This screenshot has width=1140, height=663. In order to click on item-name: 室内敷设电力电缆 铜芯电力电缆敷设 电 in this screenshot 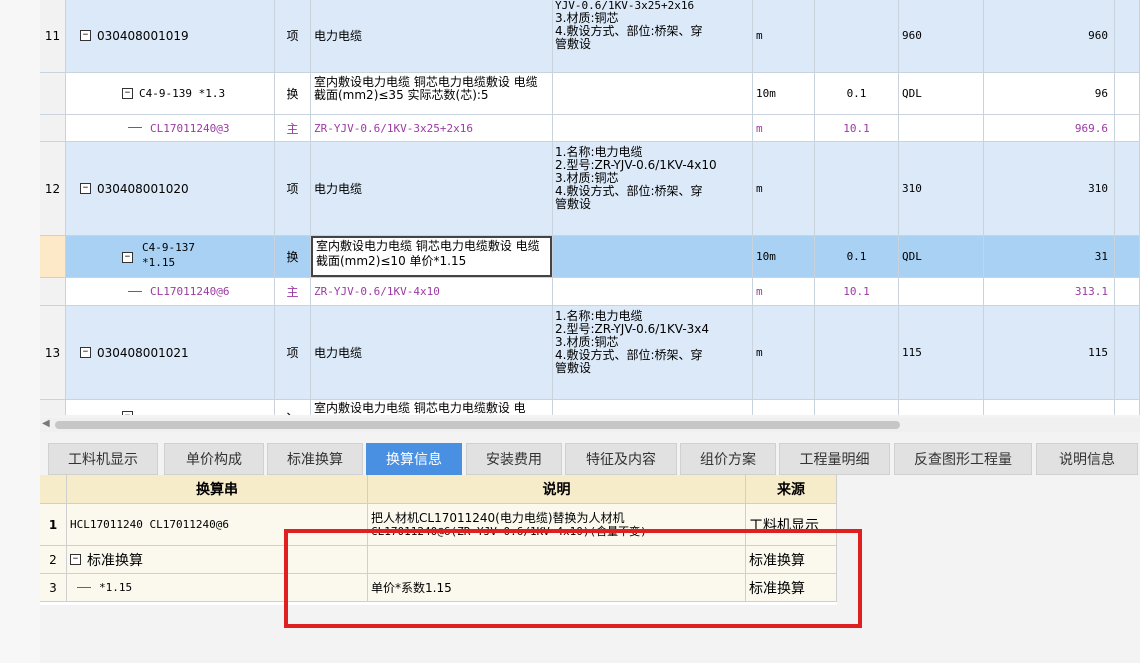, I will do `click(432, 407)`.